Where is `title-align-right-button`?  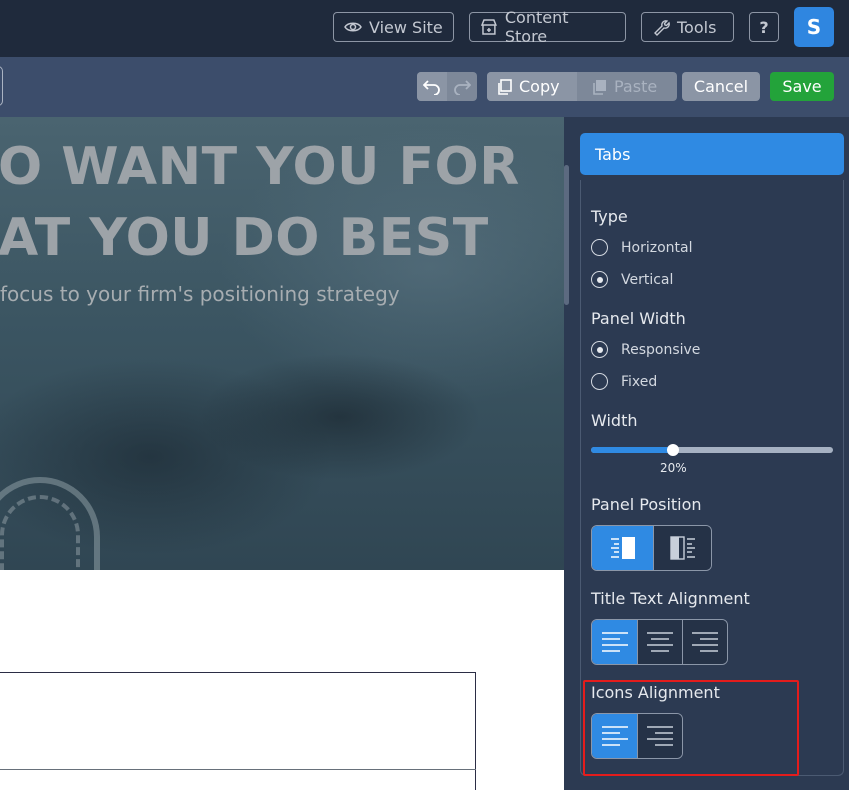 title-align-right-button is located at coordinates (704, 642).